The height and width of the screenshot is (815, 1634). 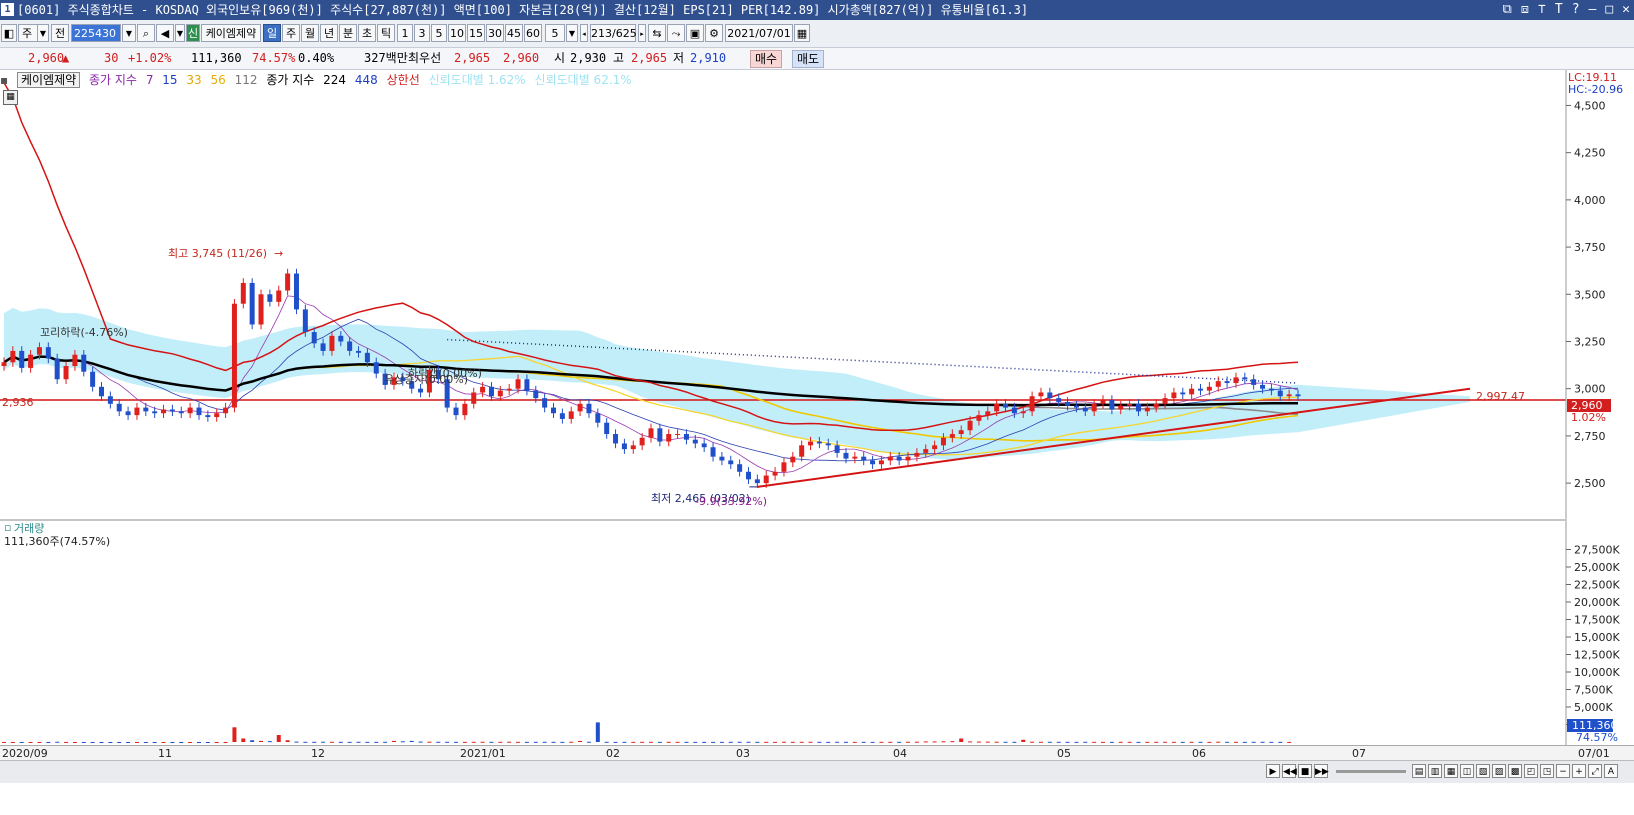 I want to click on cascade-icon: ⧈, so click(x=1525, y=10).